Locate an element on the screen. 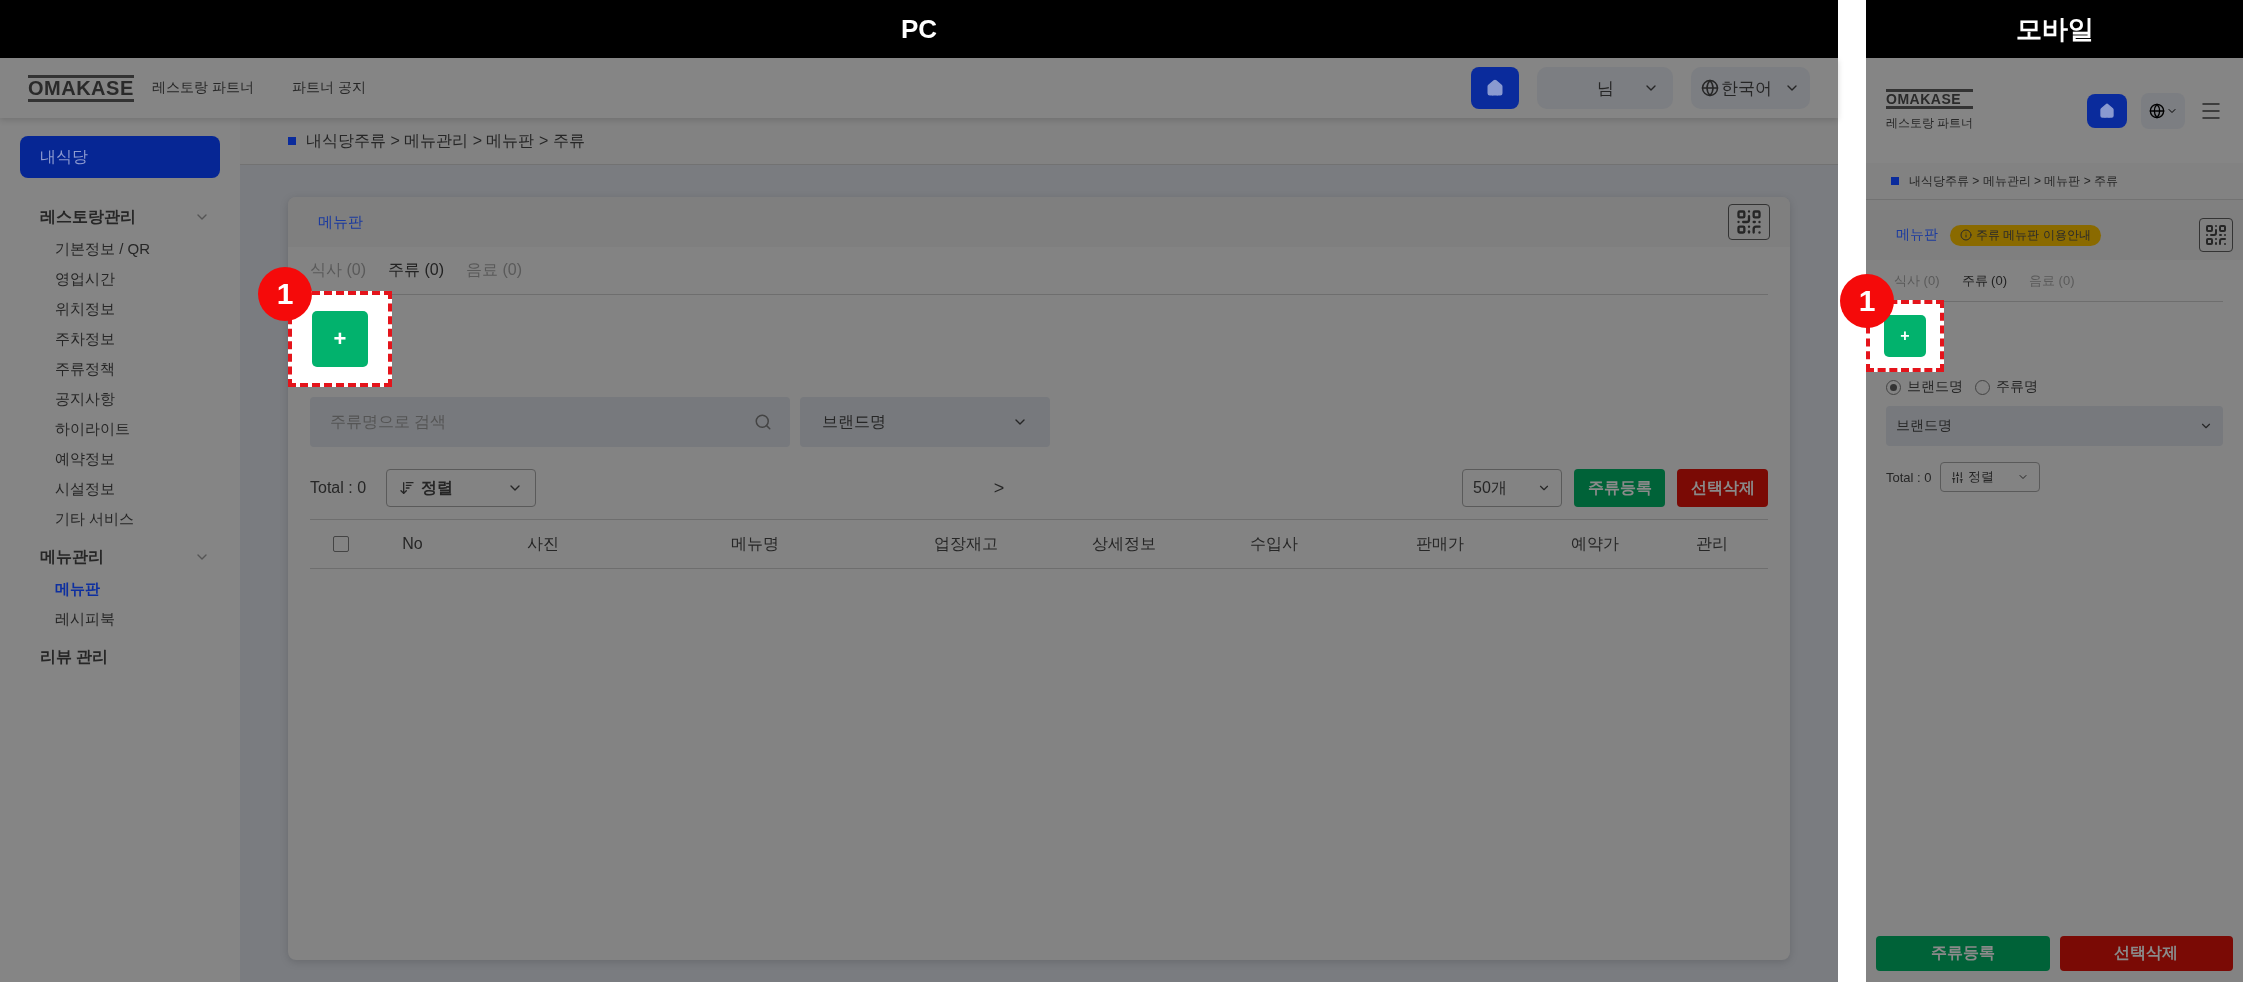  sidebar-item: 주차정보 is located at coordinates (120, 339).